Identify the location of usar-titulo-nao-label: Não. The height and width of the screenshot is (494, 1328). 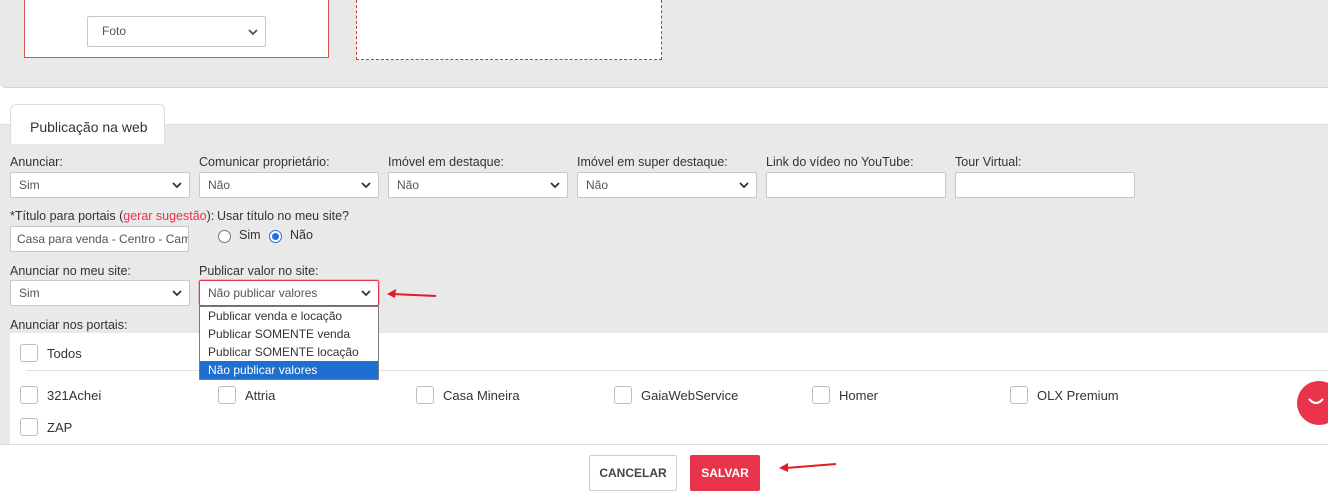
(301, 235).